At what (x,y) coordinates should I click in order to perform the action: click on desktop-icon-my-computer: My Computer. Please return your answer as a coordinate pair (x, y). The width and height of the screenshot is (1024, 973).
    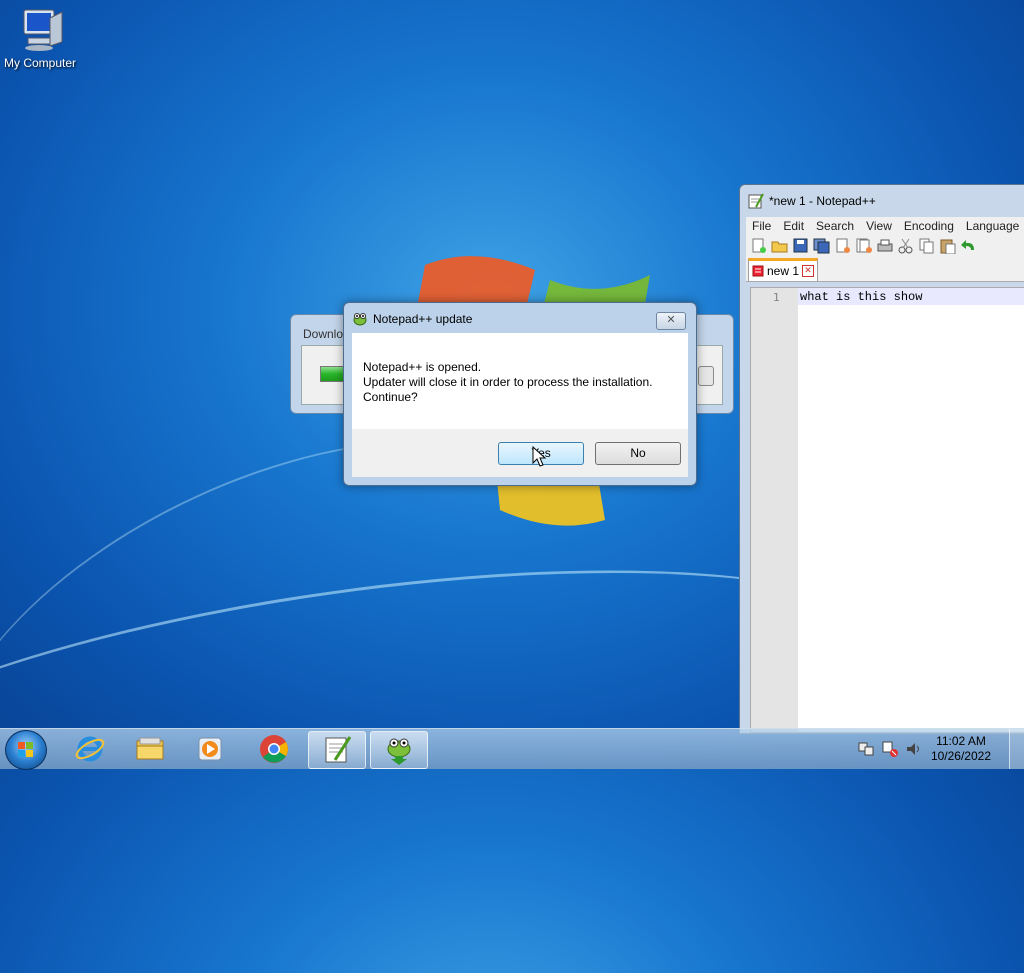
    Looking at the image, I should click on (40, 39).